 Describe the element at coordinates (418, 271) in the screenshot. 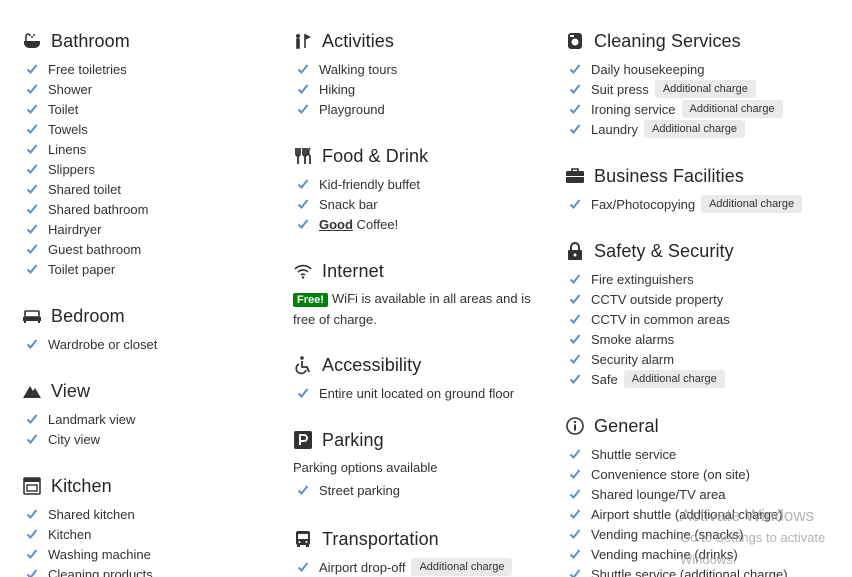

I see `group-title: Internet` at that location.